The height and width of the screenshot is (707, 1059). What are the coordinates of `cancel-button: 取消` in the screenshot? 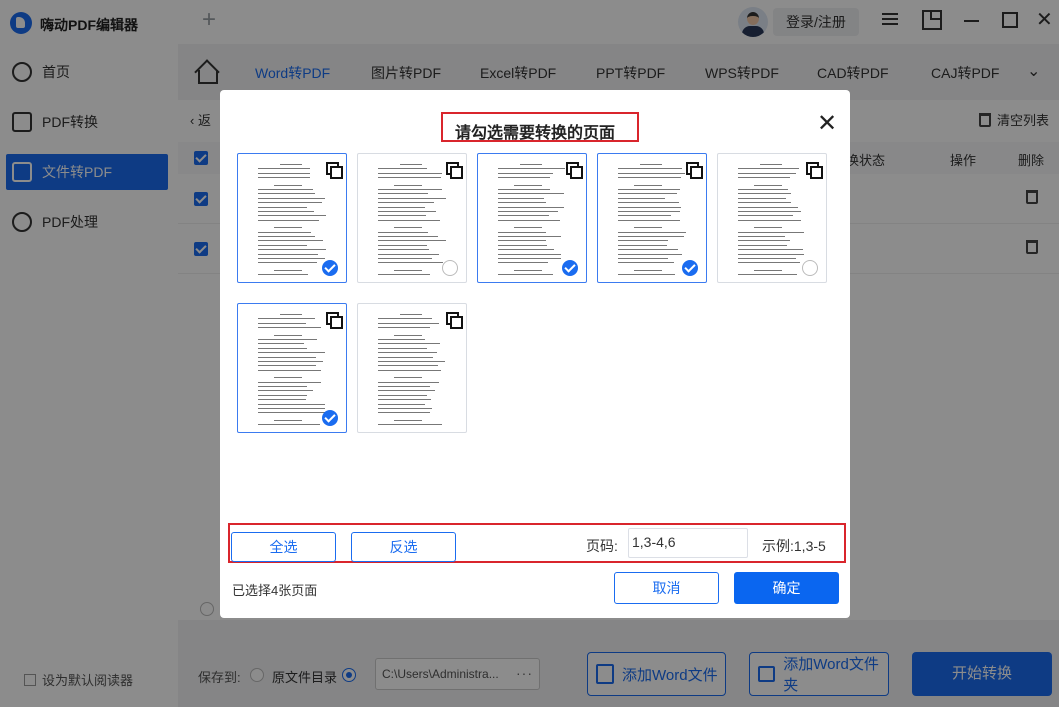 It's located at (666, 588).